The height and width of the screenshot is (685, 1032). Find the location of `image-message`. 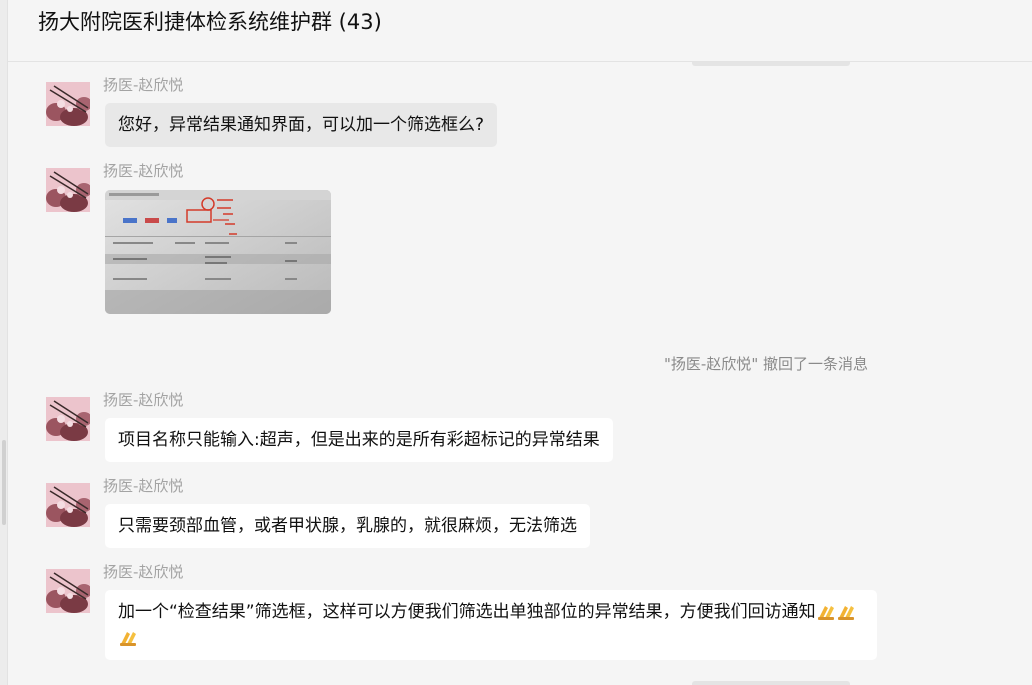

image-message is located at coordinates (218, 252).